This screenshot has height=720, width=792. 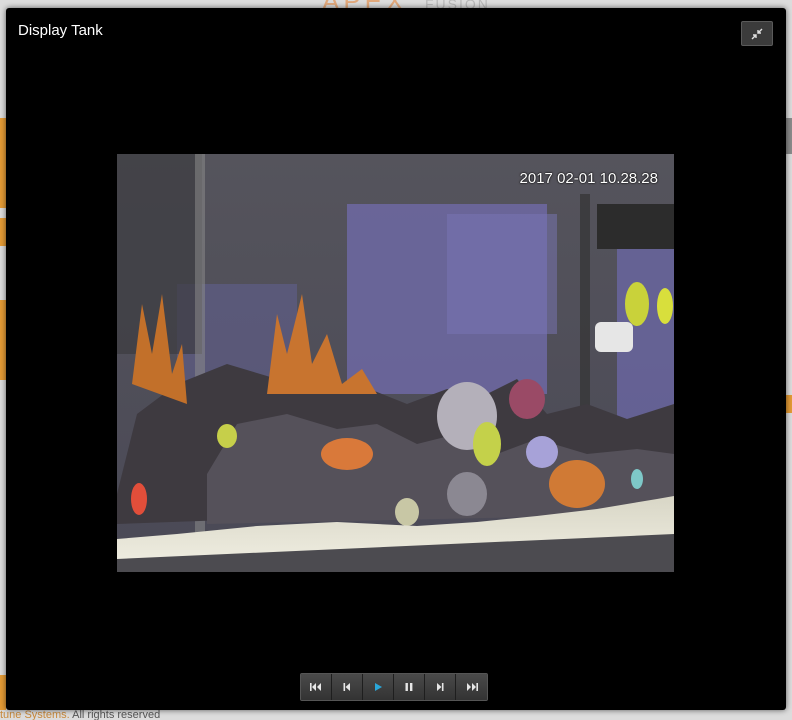 I want to click on skip-to-start-button, so click(x=316, y=687).